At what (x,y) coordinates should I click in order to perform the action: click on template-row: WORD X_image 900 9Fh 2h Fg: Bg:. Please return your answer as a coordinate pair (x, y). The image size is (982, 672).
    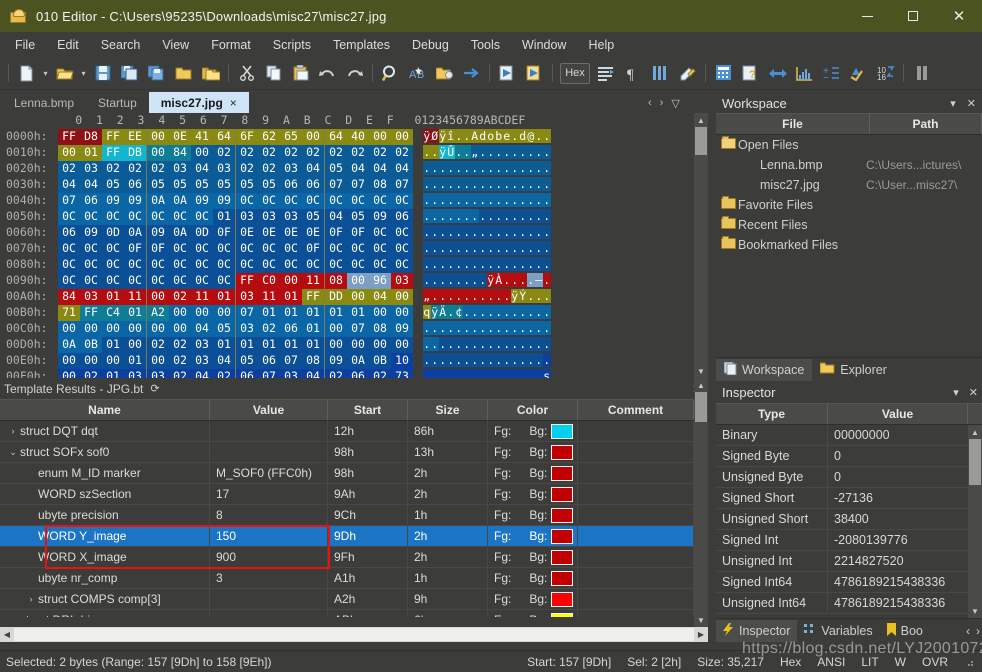
    Looking at the image, I should click on (354, 557).